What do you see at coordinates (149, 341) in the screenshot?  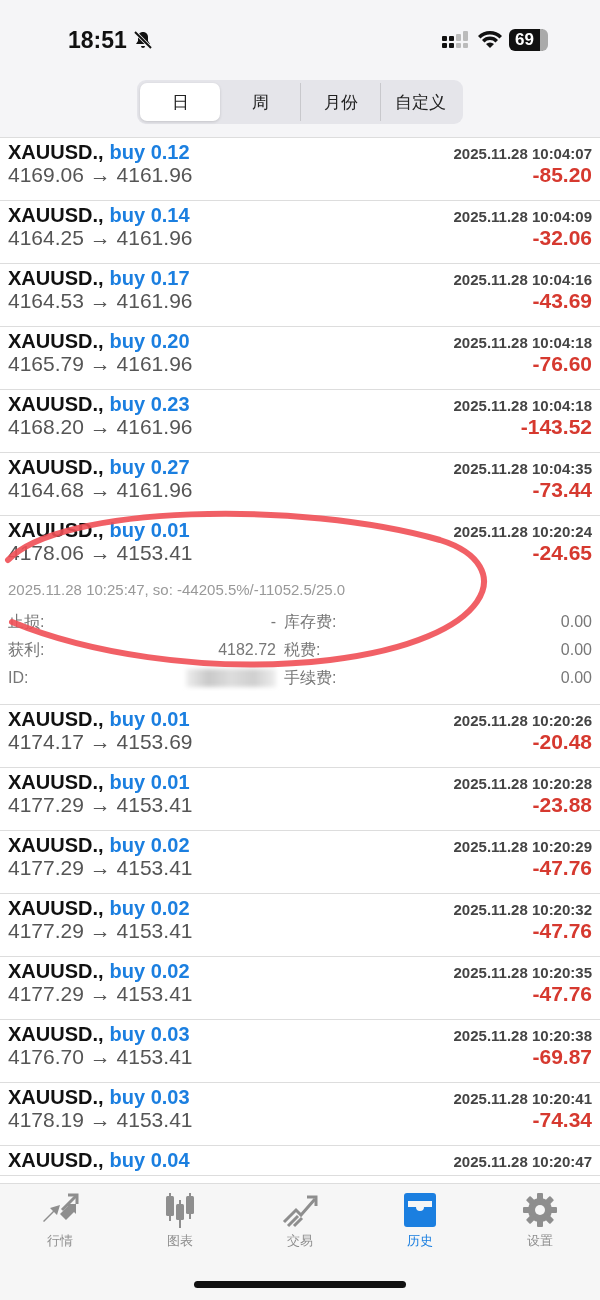 I see `trade-volume: buy 0.20` at bounding box center [149, 341].